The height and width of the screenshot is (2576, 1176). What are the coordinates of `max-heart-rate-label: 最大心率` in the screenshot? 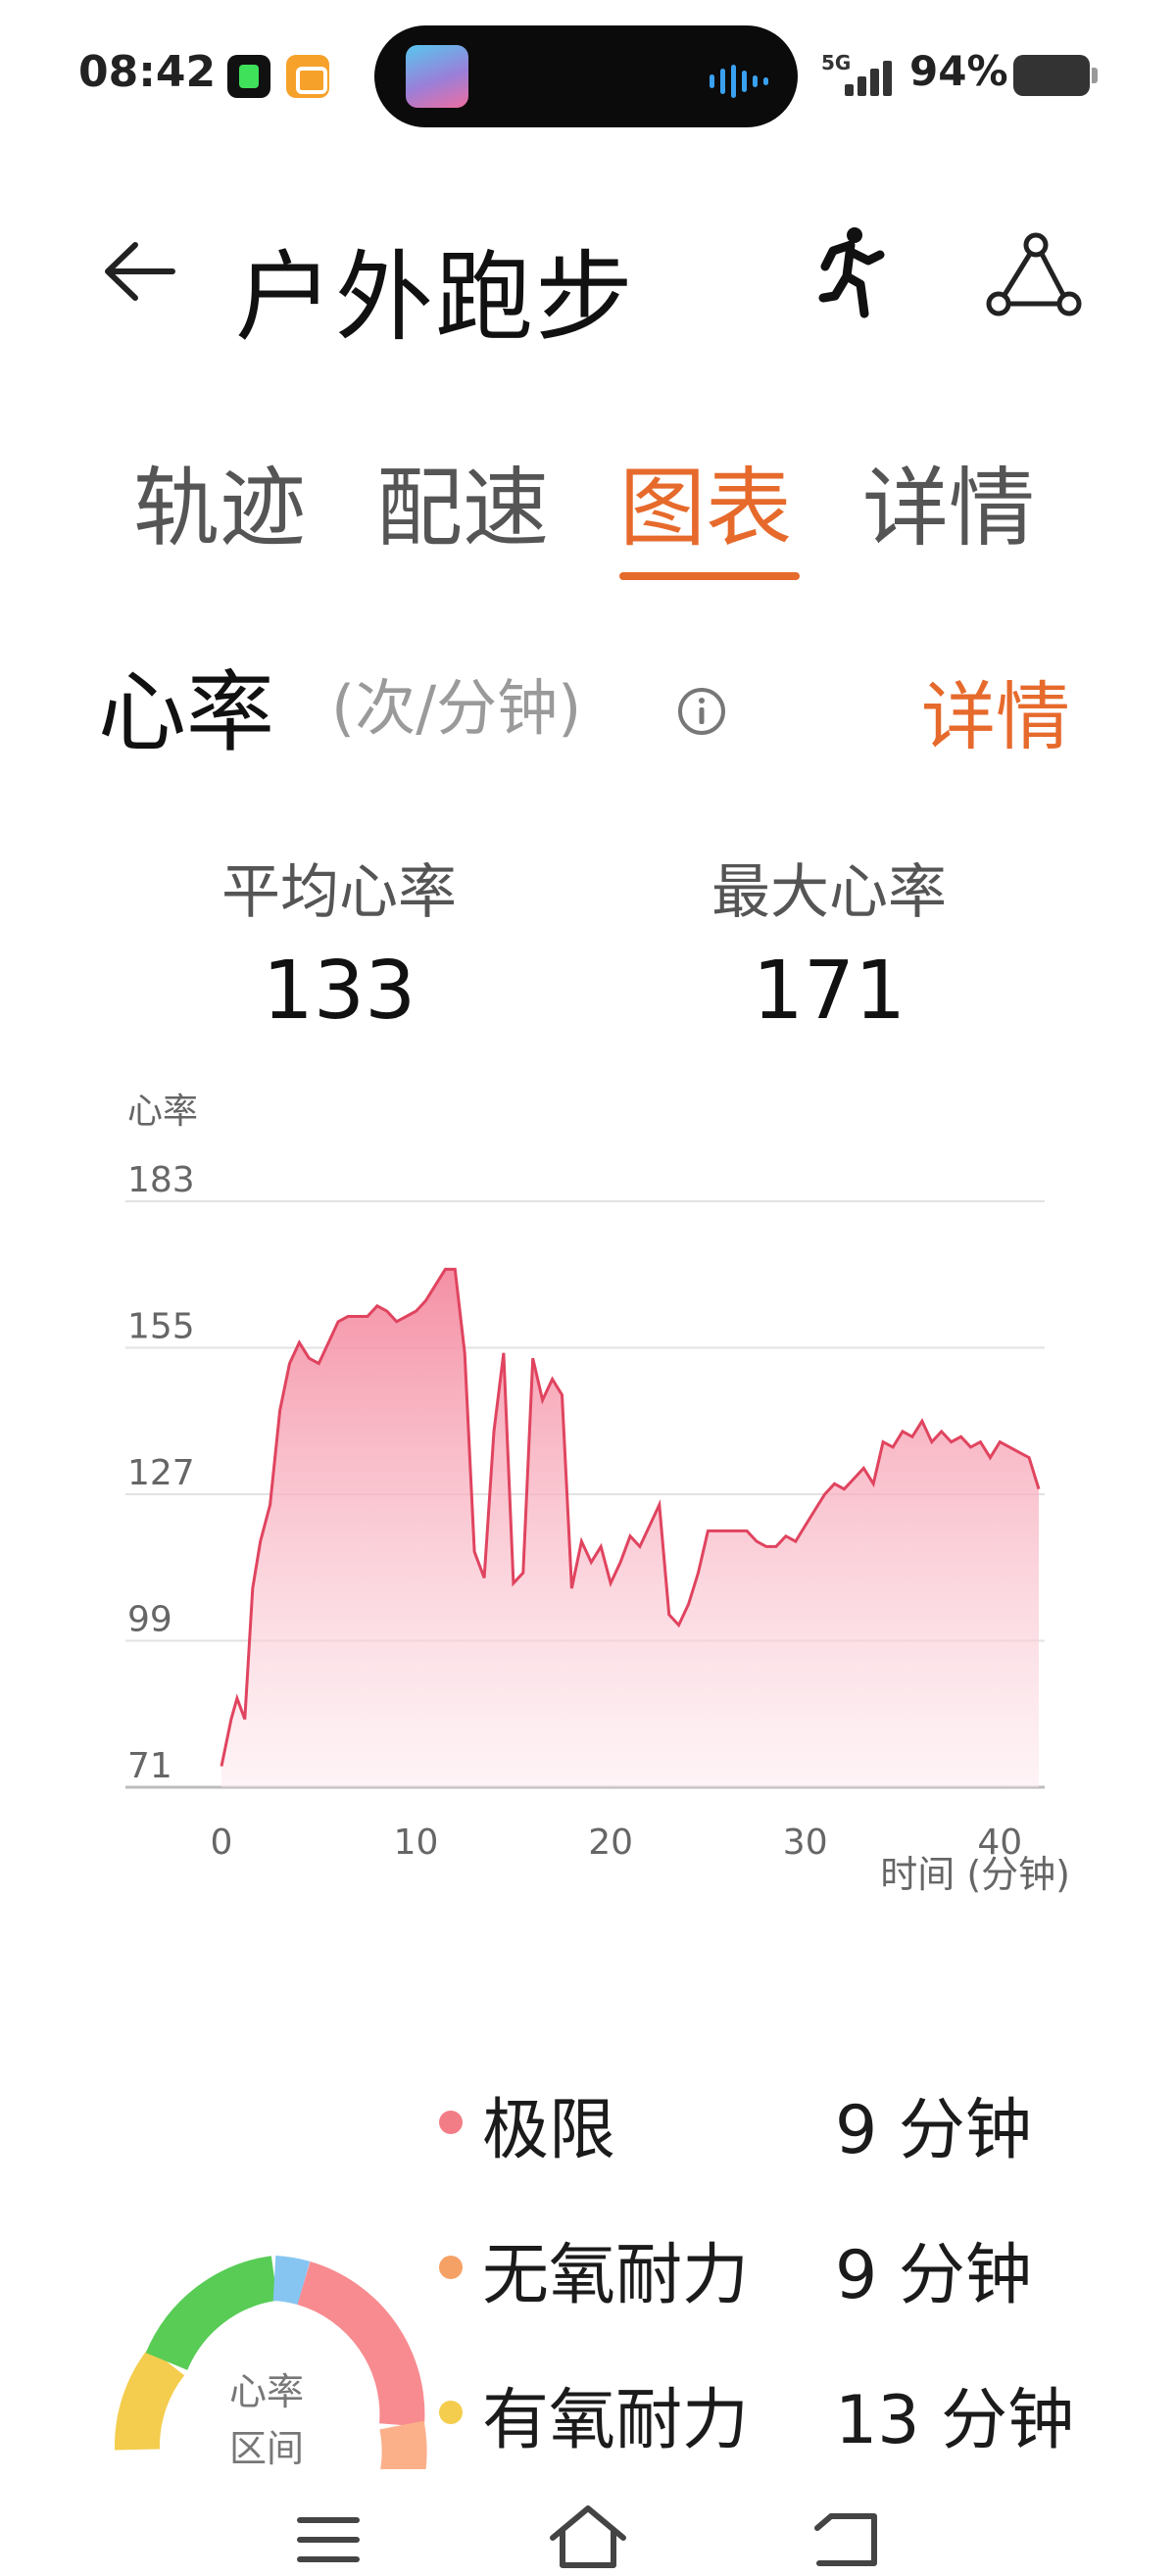 It's located at (829, 892).